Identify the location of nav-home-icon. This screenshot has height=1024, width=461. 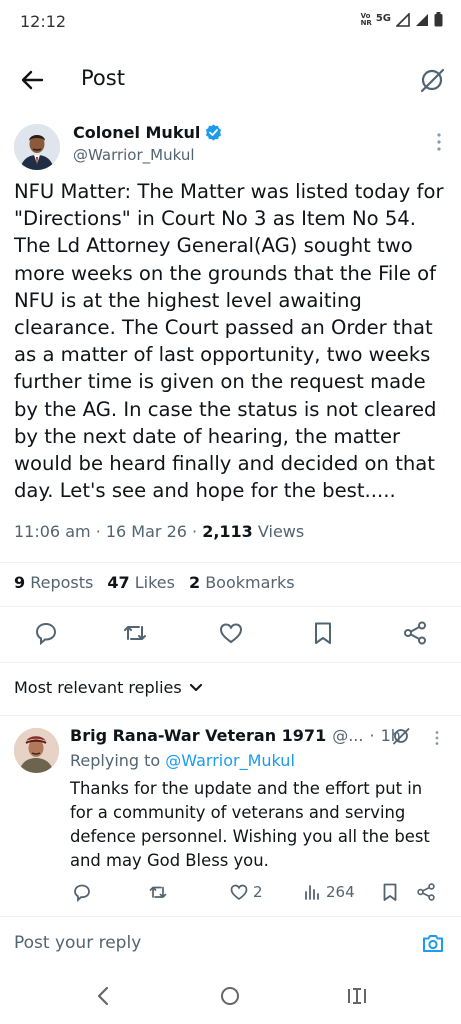
(230, 996).